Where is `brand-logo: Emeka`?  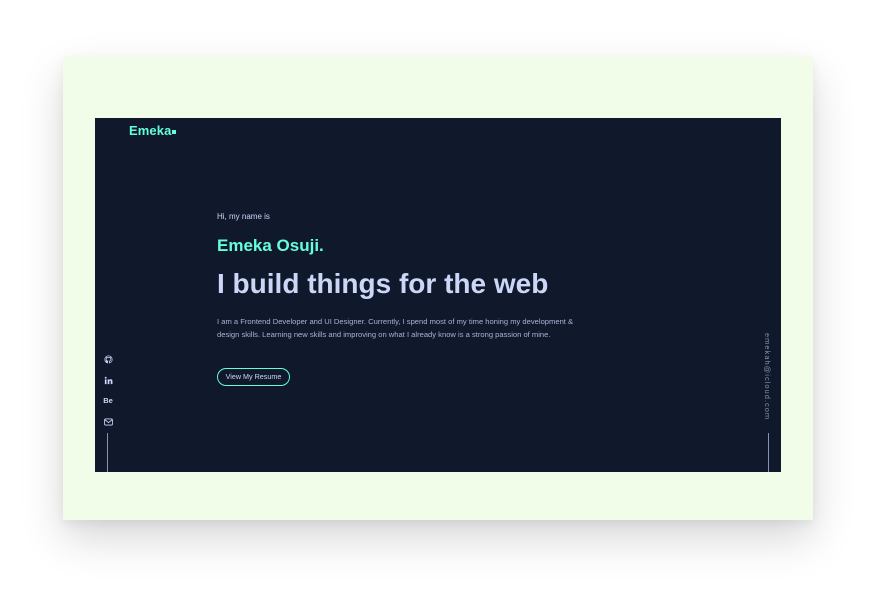
brand-logo: Emeka is located at coordinates (153, 130).